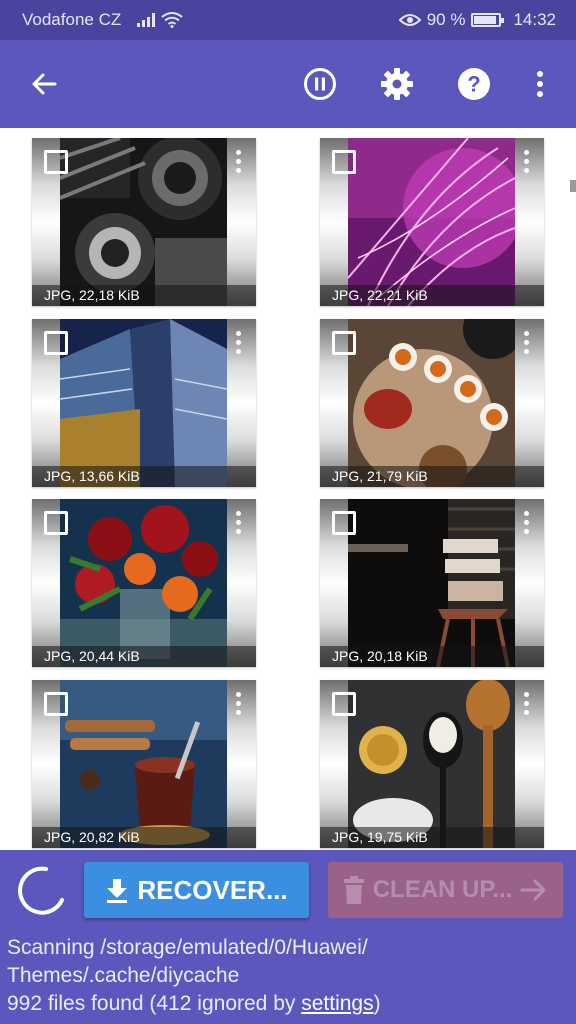 This screenshot has width=576, height=1024. Describe the element at coordinates (488, 20) in the screenshot. I see `battery-icon` at that location.